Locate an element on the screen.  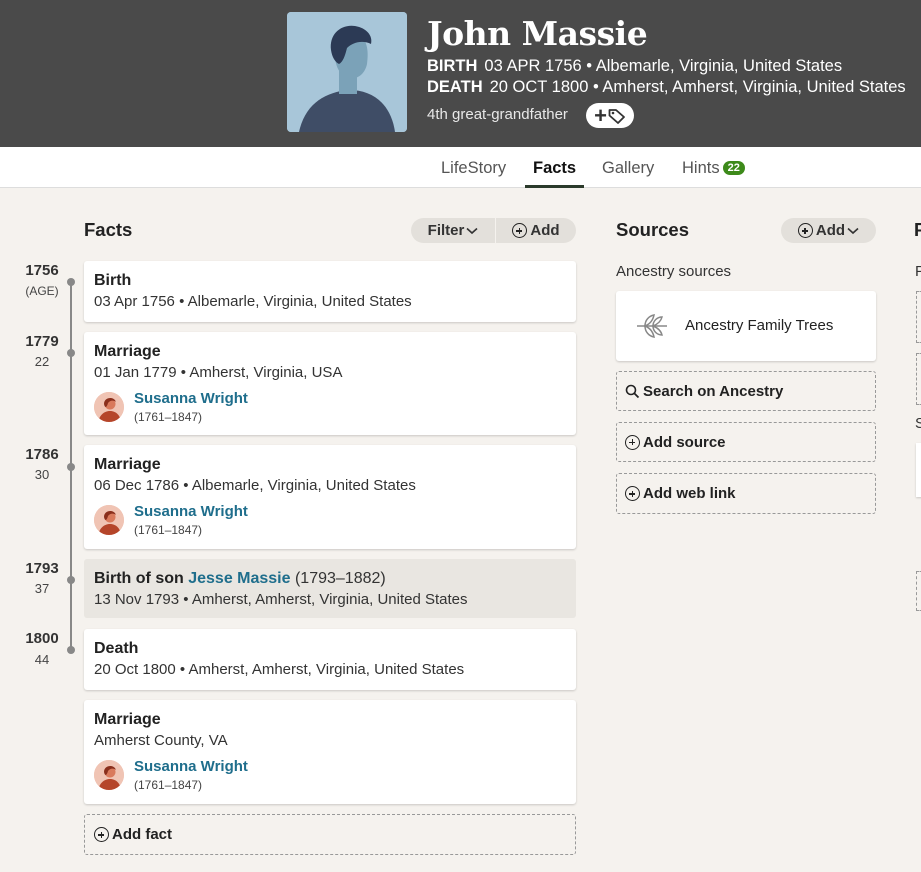
timeline-year: 1779 is located at coordinates (42, 341).